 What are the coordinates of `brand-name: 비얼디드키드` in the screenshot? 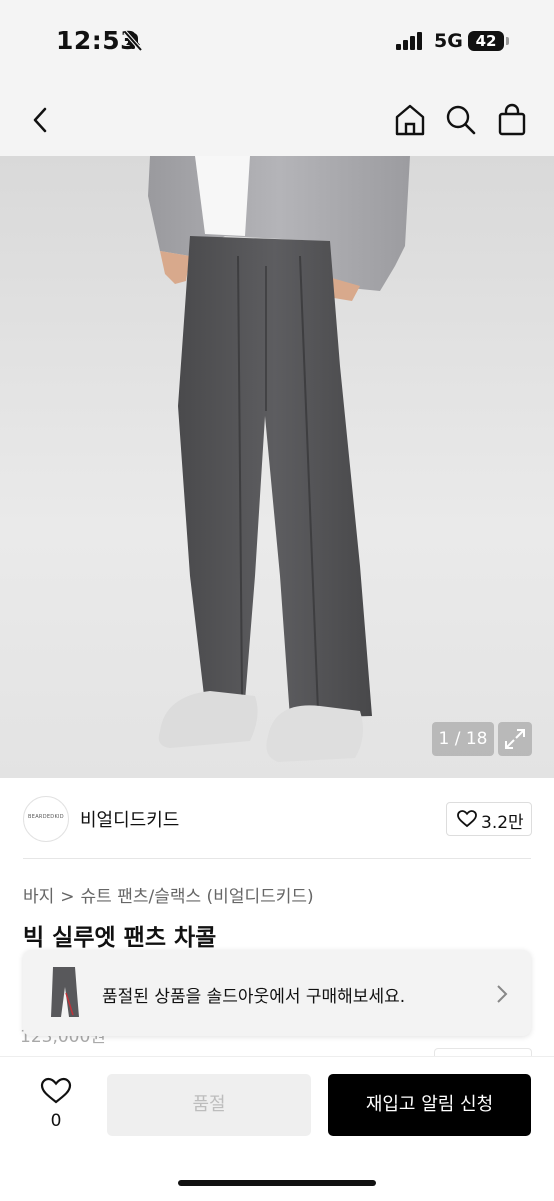 It's located at (129, 819).